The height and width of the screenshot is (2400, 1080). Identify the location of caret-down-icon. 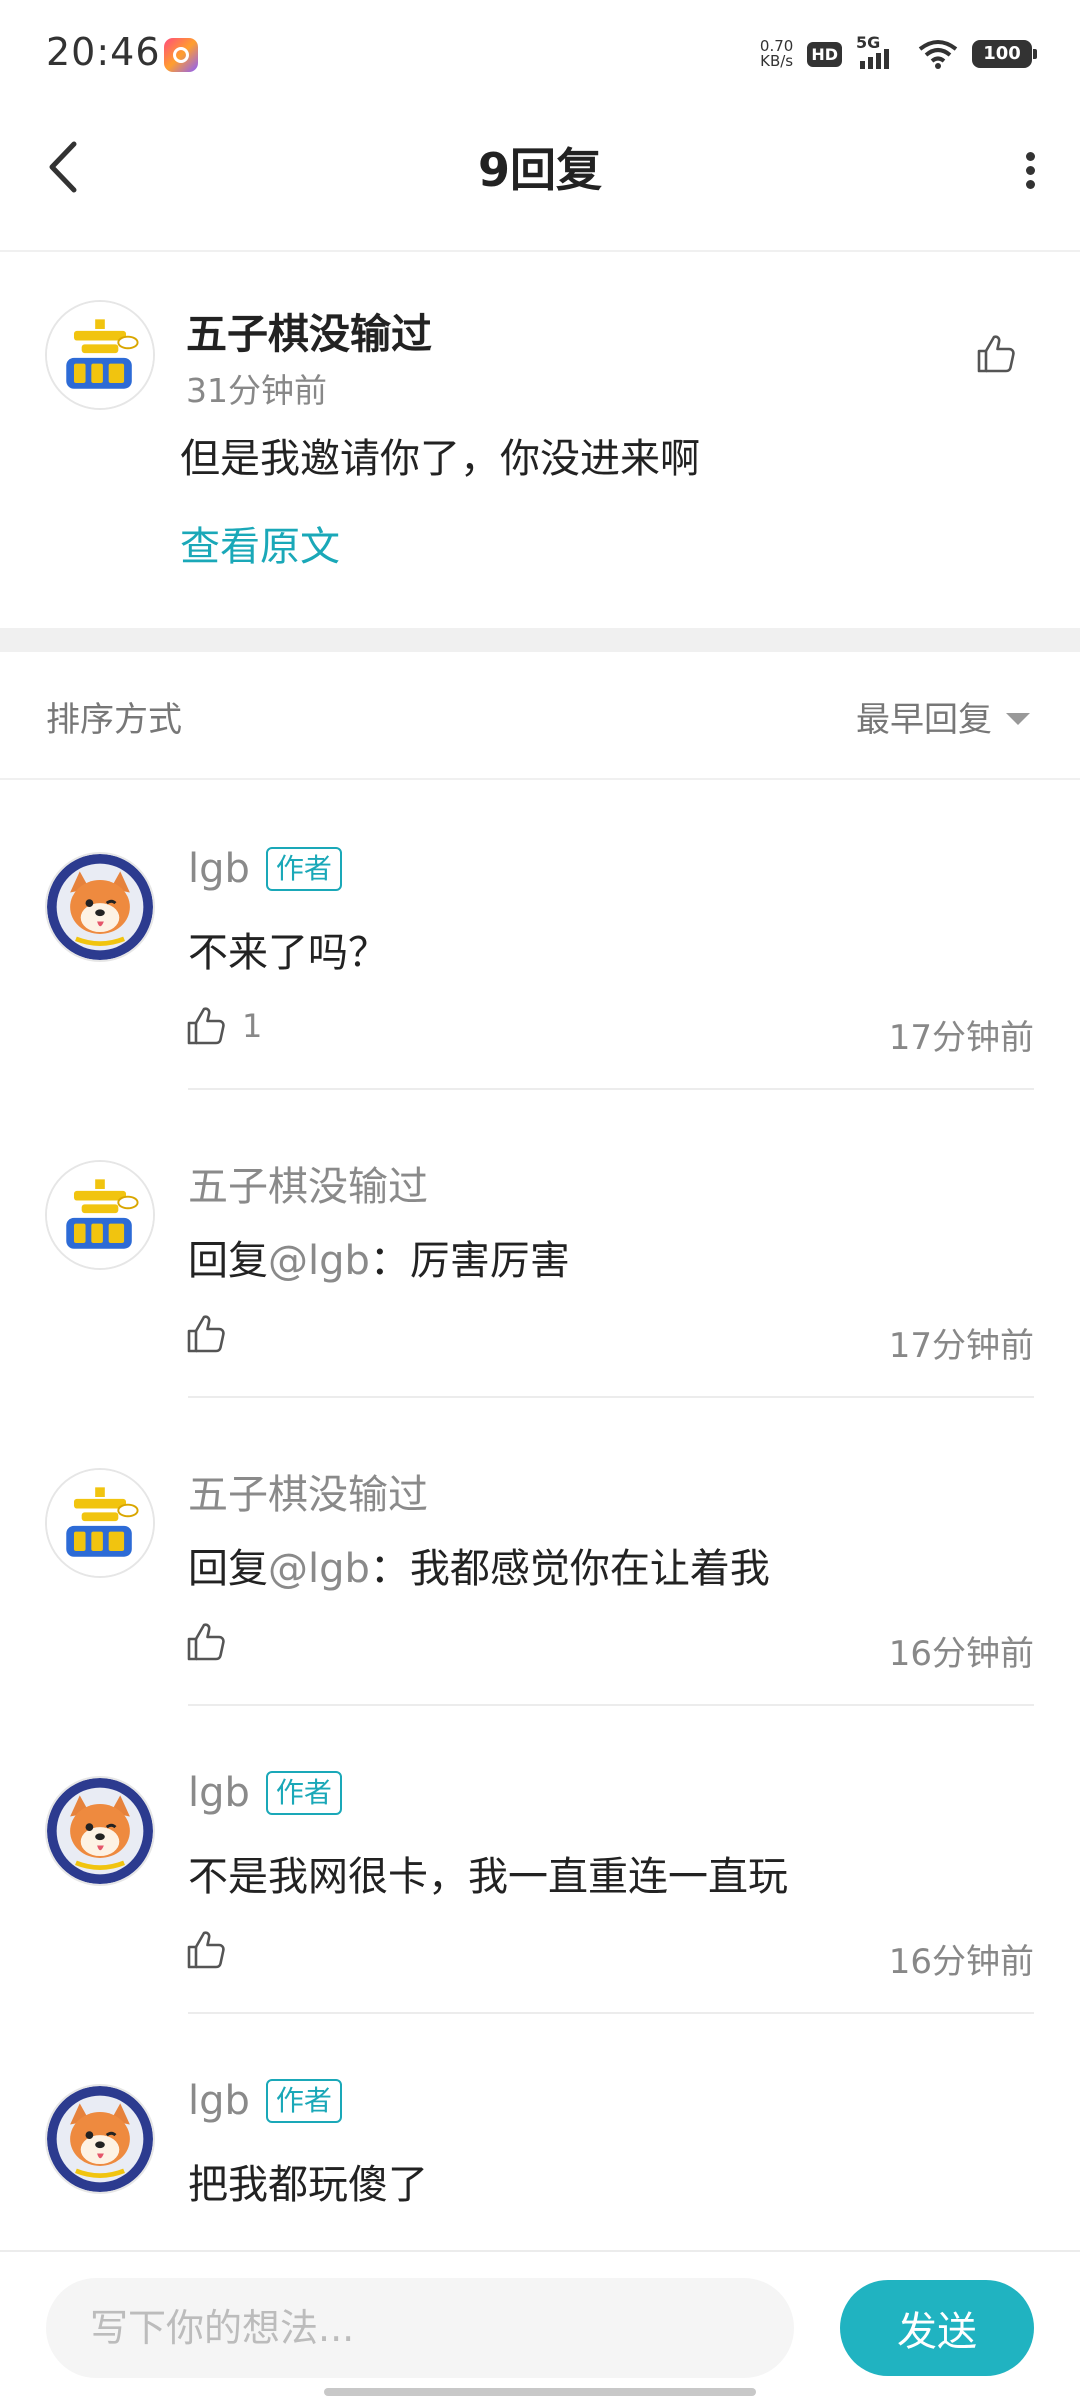
(1018, 718).